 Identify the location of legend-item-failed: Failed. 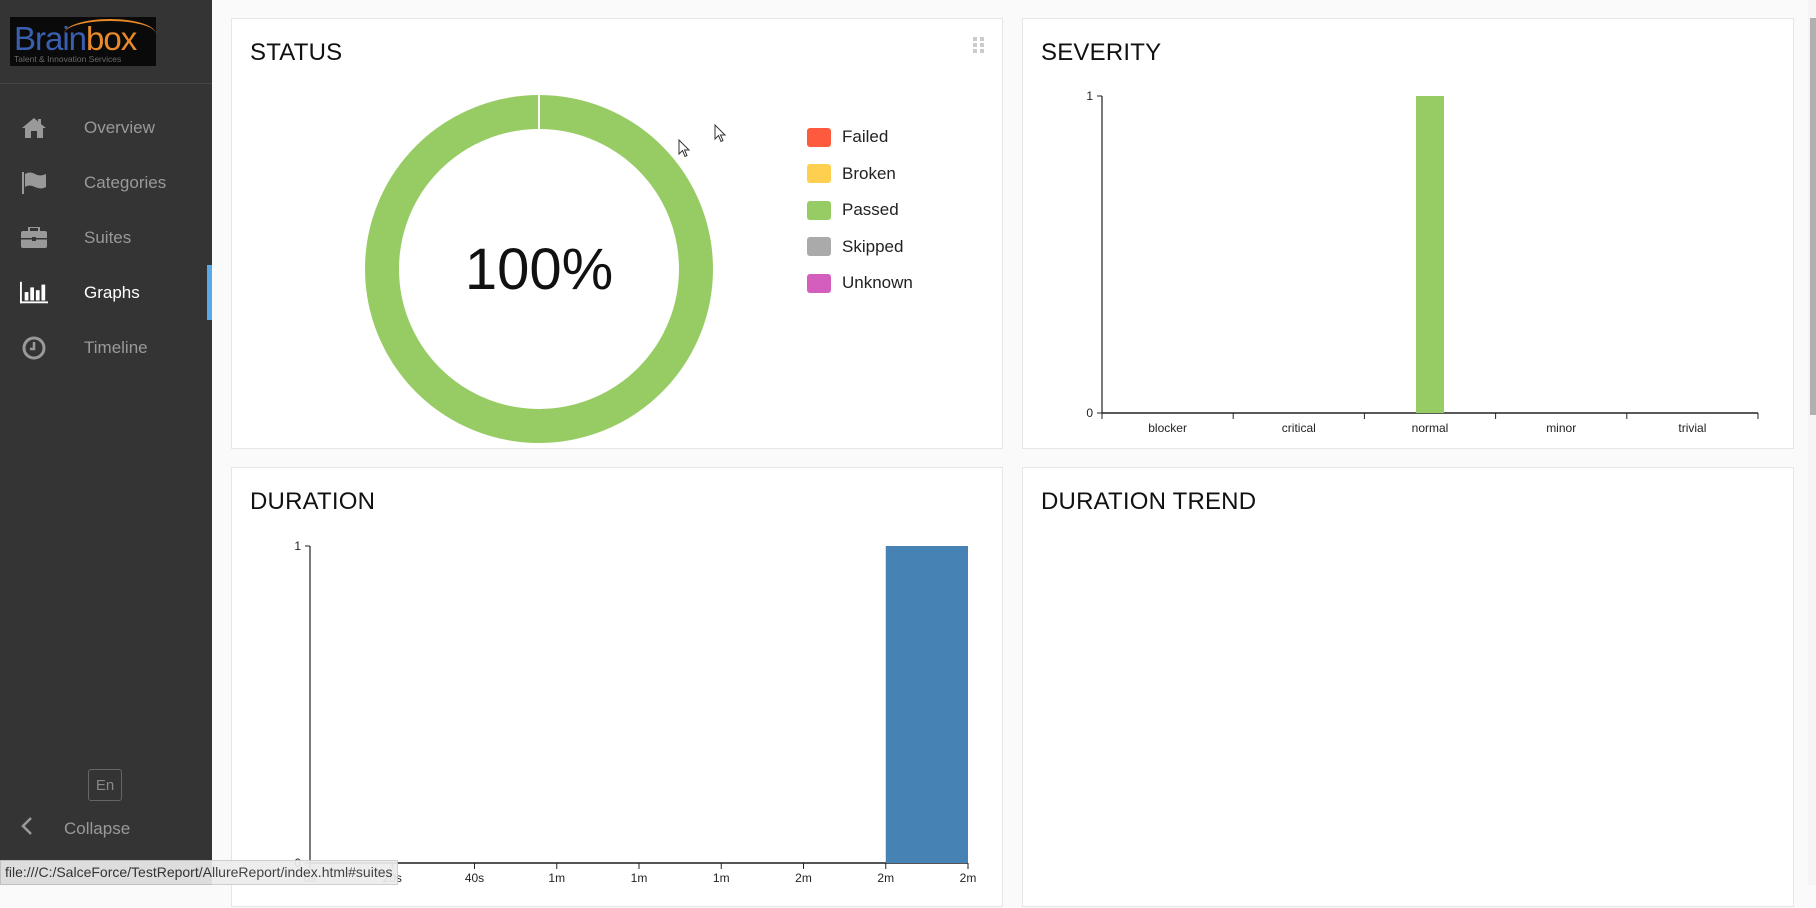
(860, 137).